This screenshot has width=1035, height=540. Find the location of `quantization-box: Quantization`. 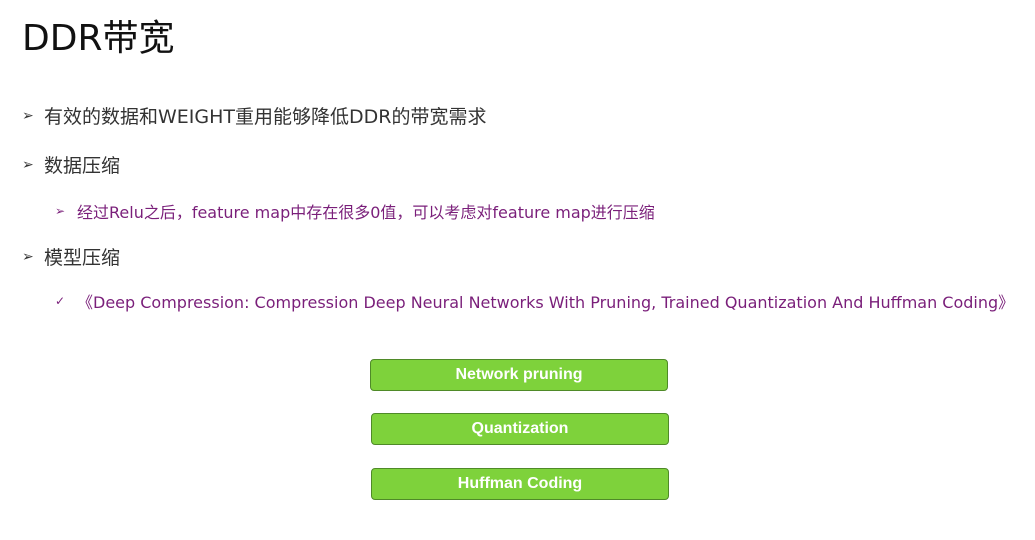

quantization-box: Quantization is located at coordinates (520, 429).